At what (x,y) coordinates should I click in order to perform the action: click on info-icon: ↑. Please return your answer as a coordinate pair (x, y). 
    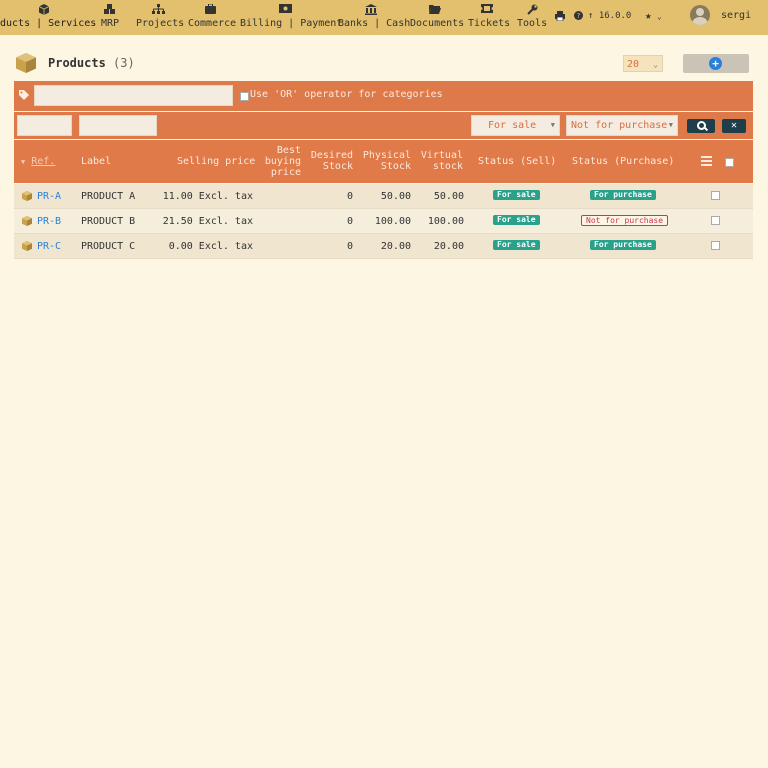
    Looking at the image, I should click on (591, 16).